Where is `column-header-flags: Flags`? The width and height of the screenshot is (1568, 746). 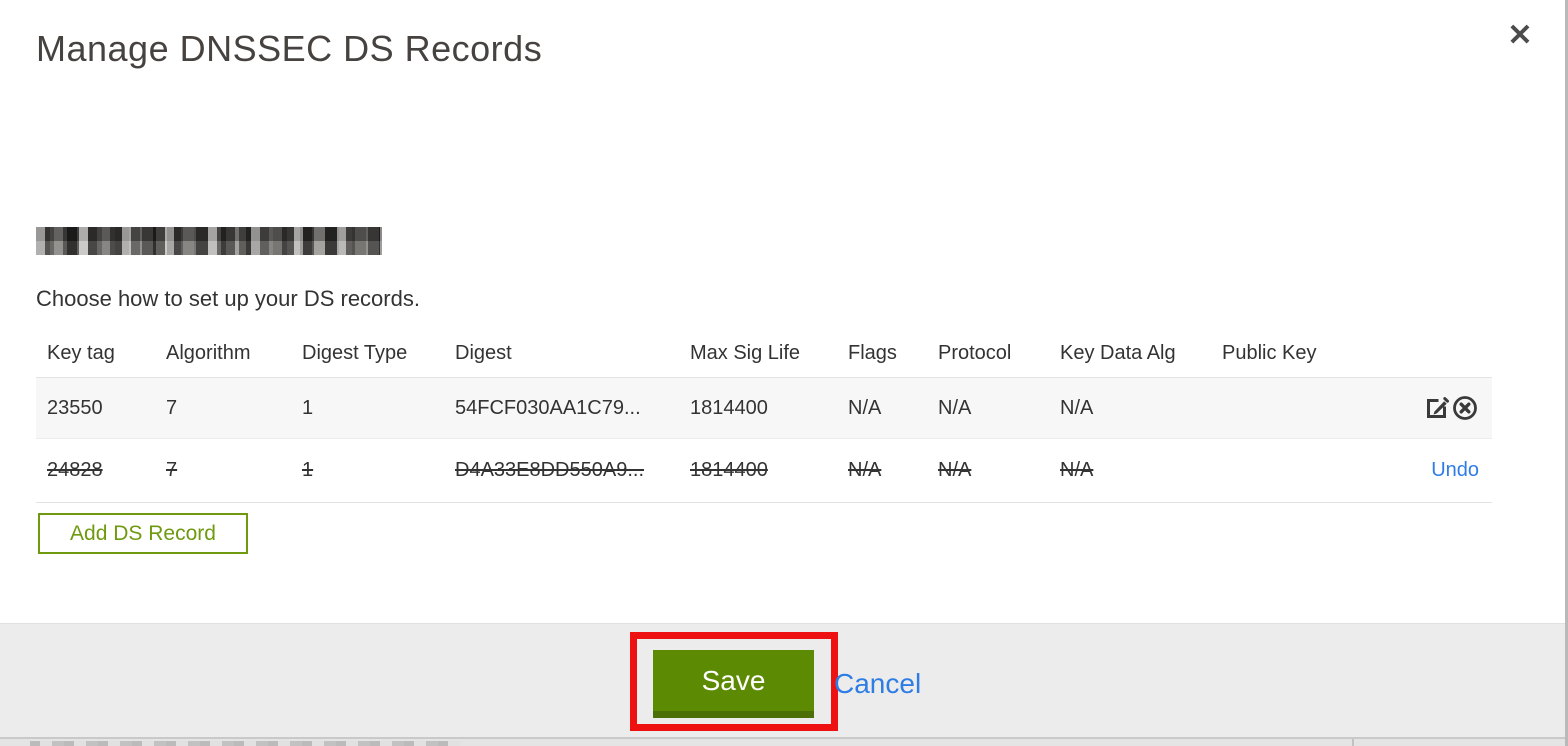
column-header-flags: Flags is located at coordinates (872, 353).